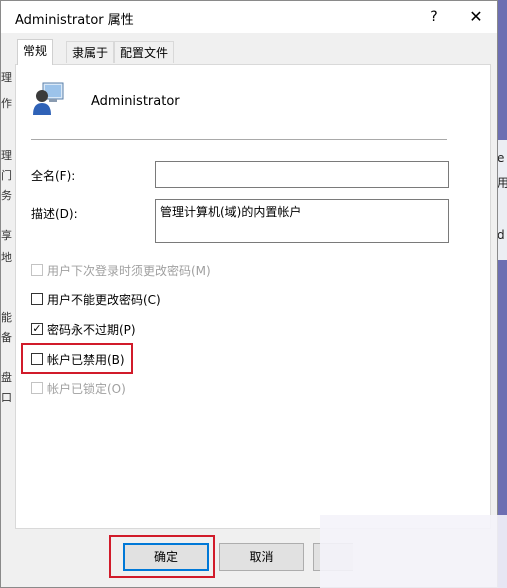 Image resolution: width=507 pixels, height=588 pixels. I want to click on background-text: 用, so click(502, 183).